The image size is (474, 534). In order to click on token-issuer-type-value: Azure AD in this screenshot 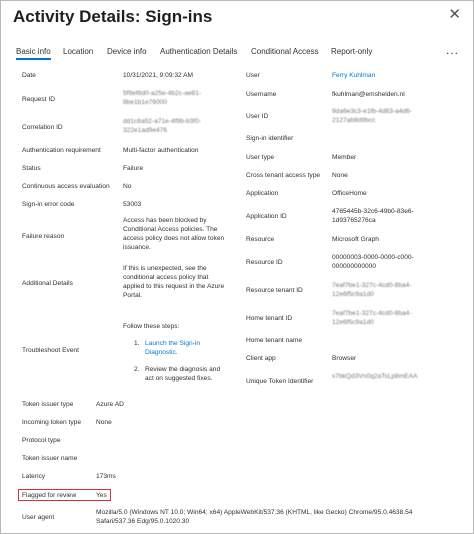, I will do `click(110, 404)`.